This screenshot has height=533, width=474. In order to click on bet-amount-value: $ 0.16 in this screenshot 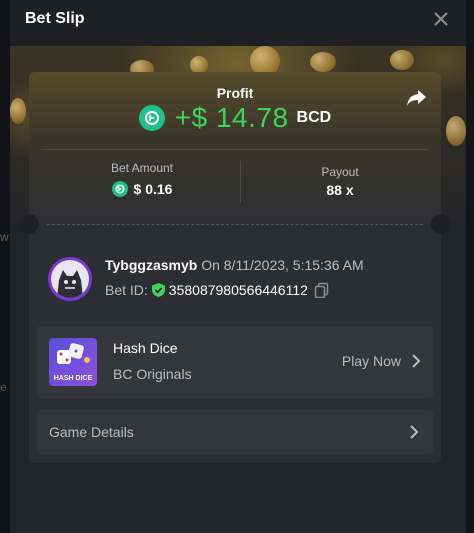, I will do `click(142, 189)`.